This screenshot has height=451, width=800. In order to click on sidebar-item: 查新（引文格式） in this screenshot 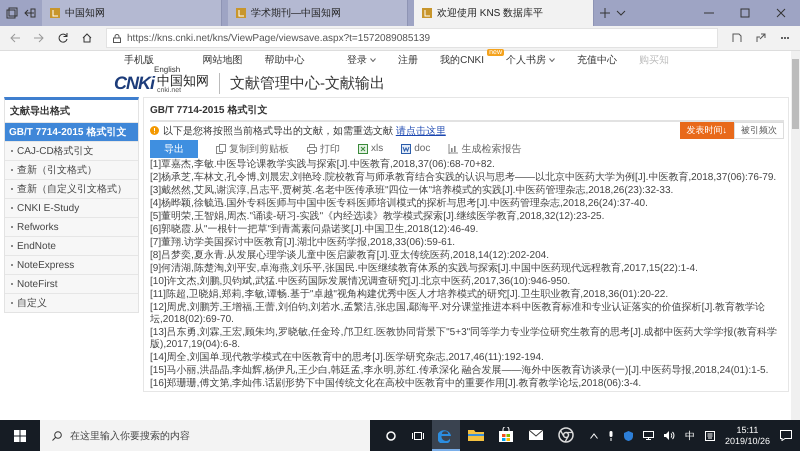, I will do `click(71, 169)`.